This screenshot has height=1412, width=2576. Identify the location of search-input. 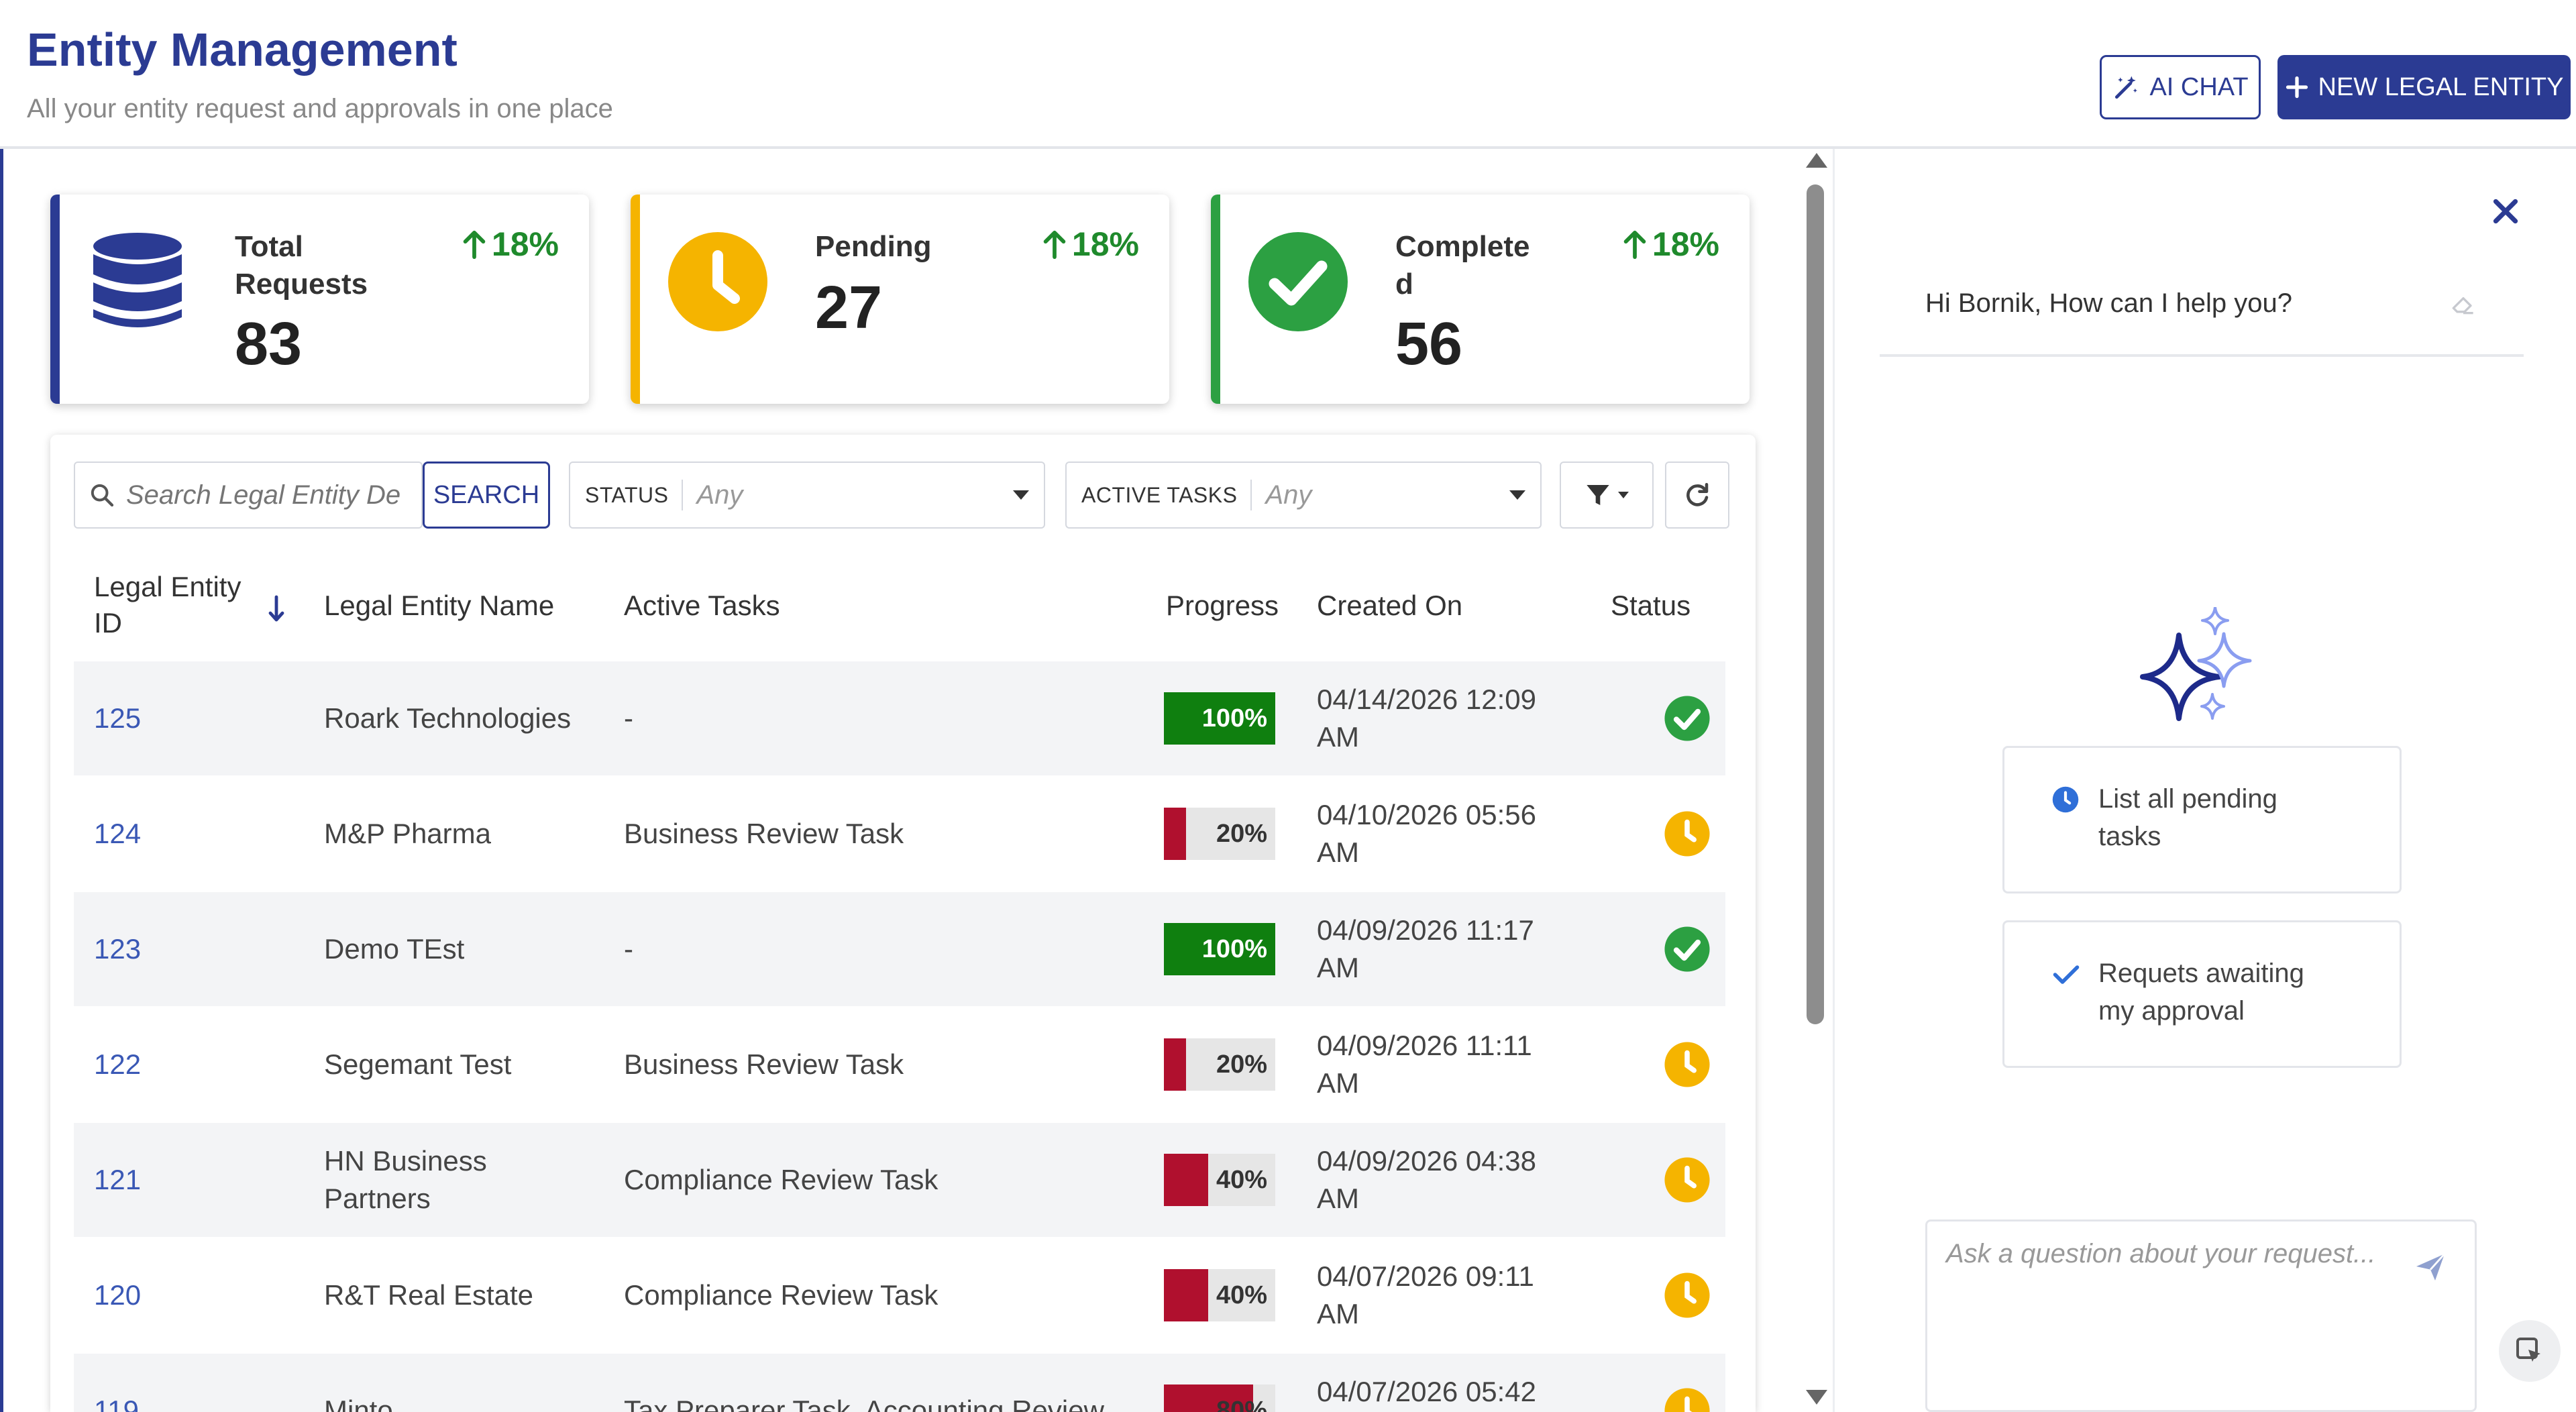
(270, 495).